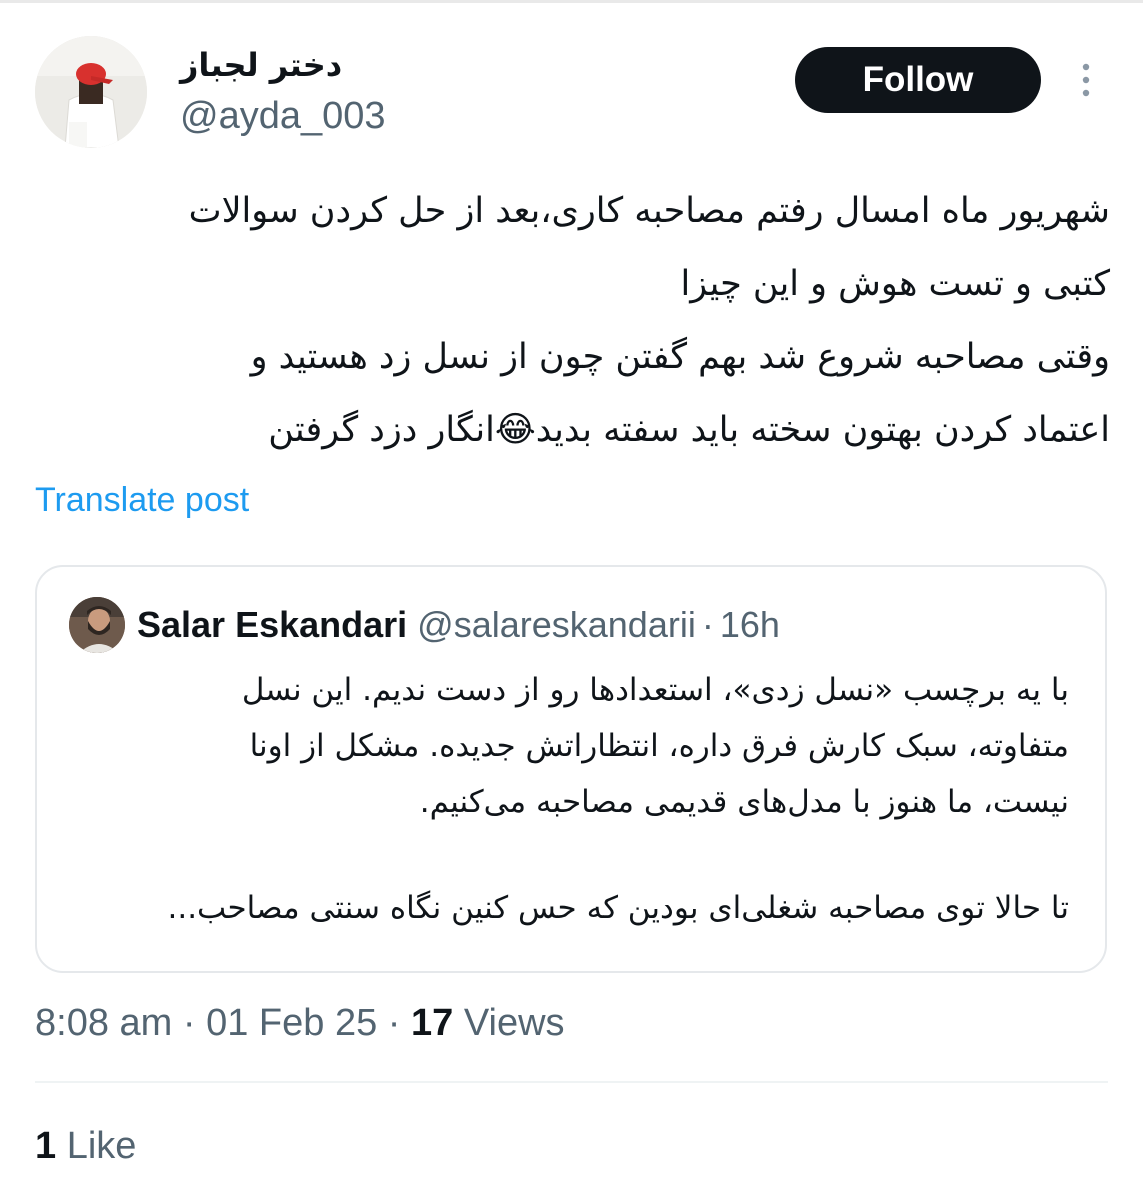 This screenshot has height=1200, width=1143. I want to click on quoted-post-time: 16h, so click(749, 624).